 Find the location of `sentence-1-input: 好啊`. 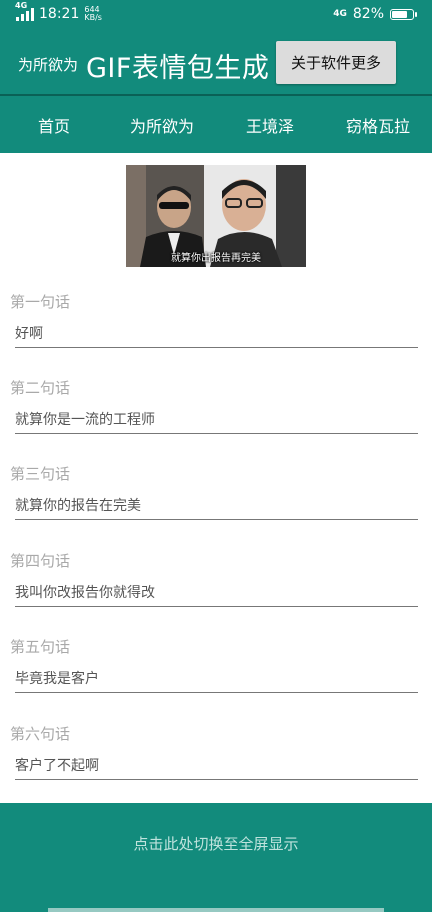

sentence-1-input: 好啊 is located at coordinates (216, 336).